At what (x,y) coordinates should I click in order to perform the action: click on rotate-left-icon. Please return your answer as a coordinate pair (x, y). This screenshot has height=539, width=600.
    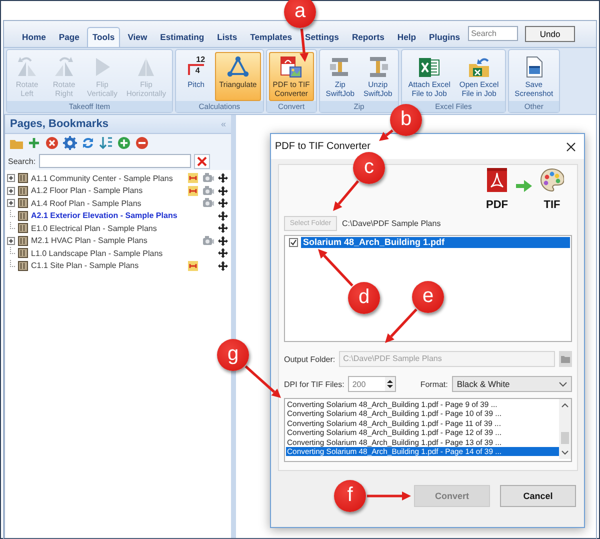
    Looking at the image, I should click on (27, 67).